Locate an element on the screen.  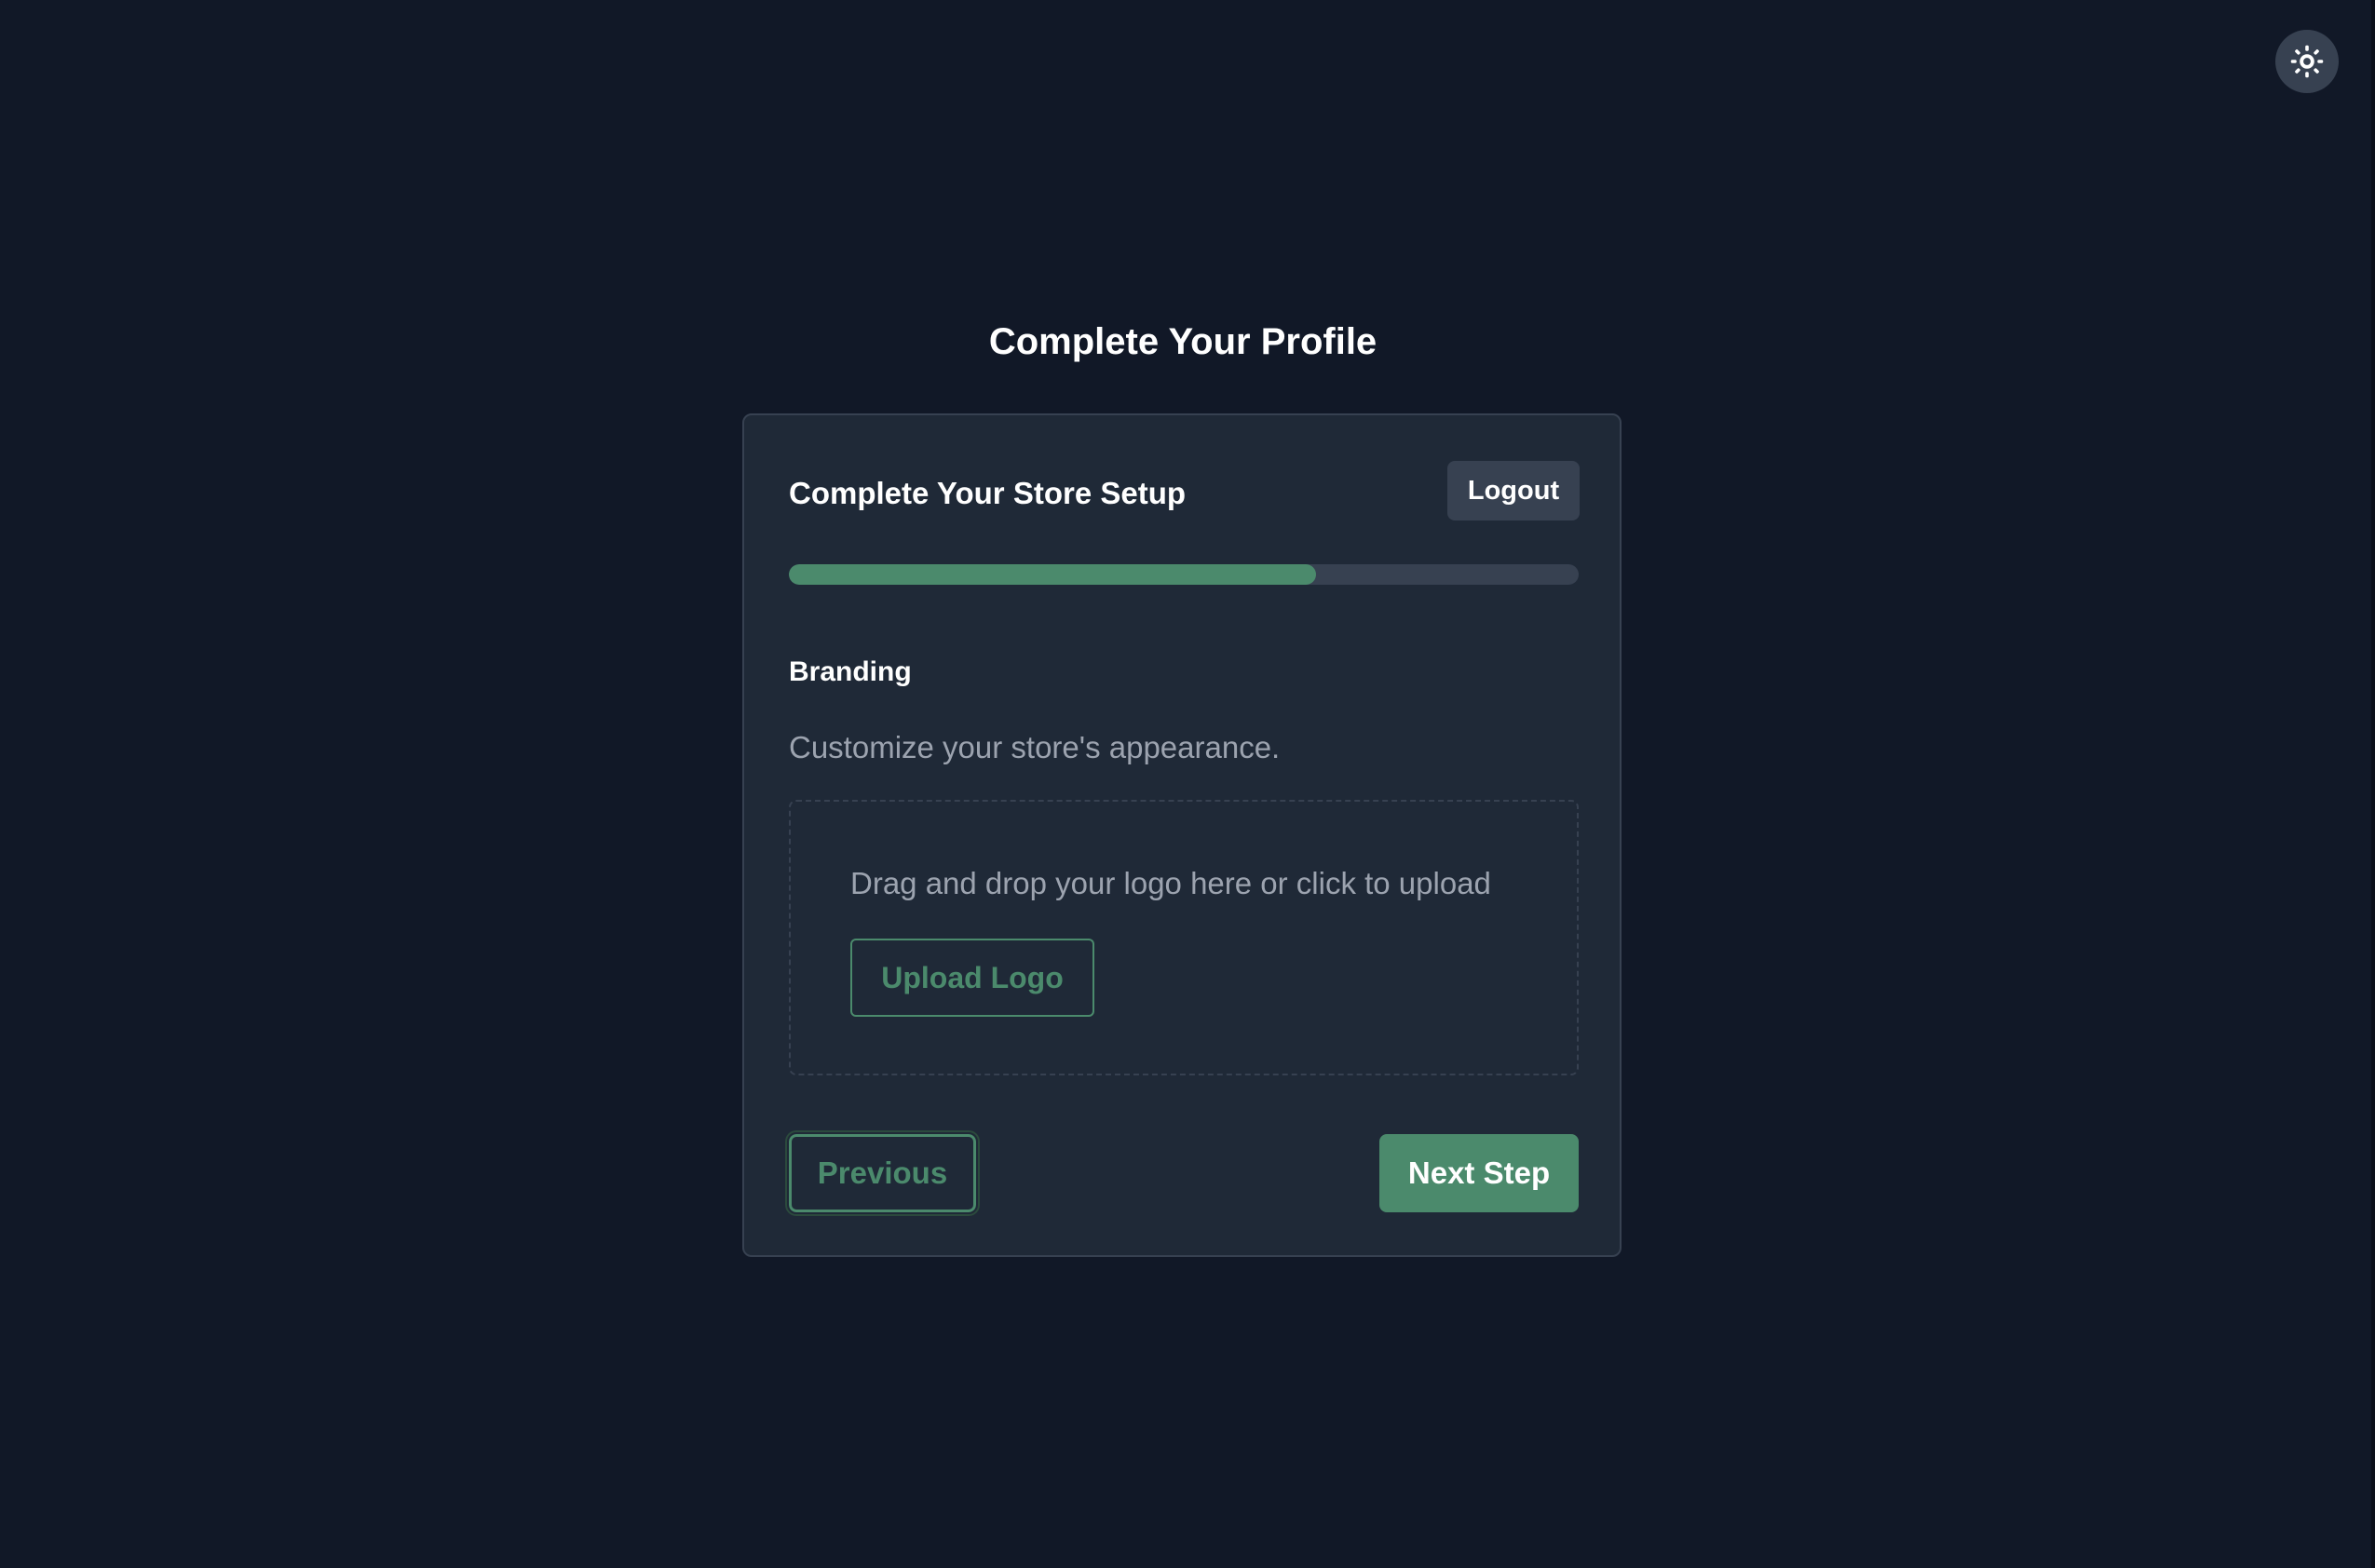
scrollbar-edge is located at coordinates (2373, 784).